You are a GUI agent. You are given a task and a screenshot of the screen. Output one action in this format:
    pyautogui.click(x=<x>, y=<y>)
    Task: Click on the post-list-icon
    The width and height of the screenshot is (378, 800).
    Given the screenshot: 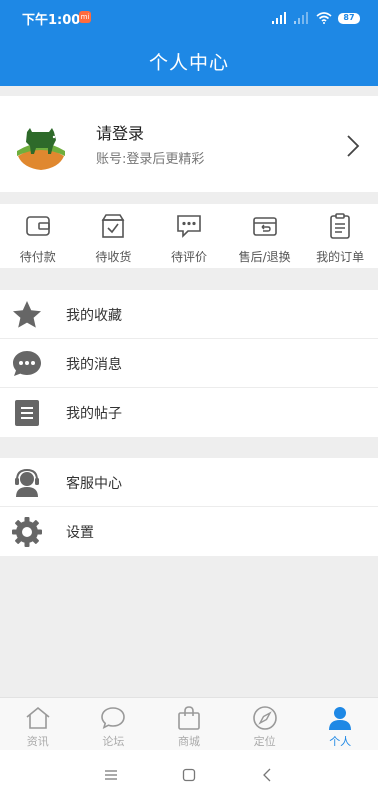 What is the action you would take?
    pyautogui.click(x=27, y=413)
    